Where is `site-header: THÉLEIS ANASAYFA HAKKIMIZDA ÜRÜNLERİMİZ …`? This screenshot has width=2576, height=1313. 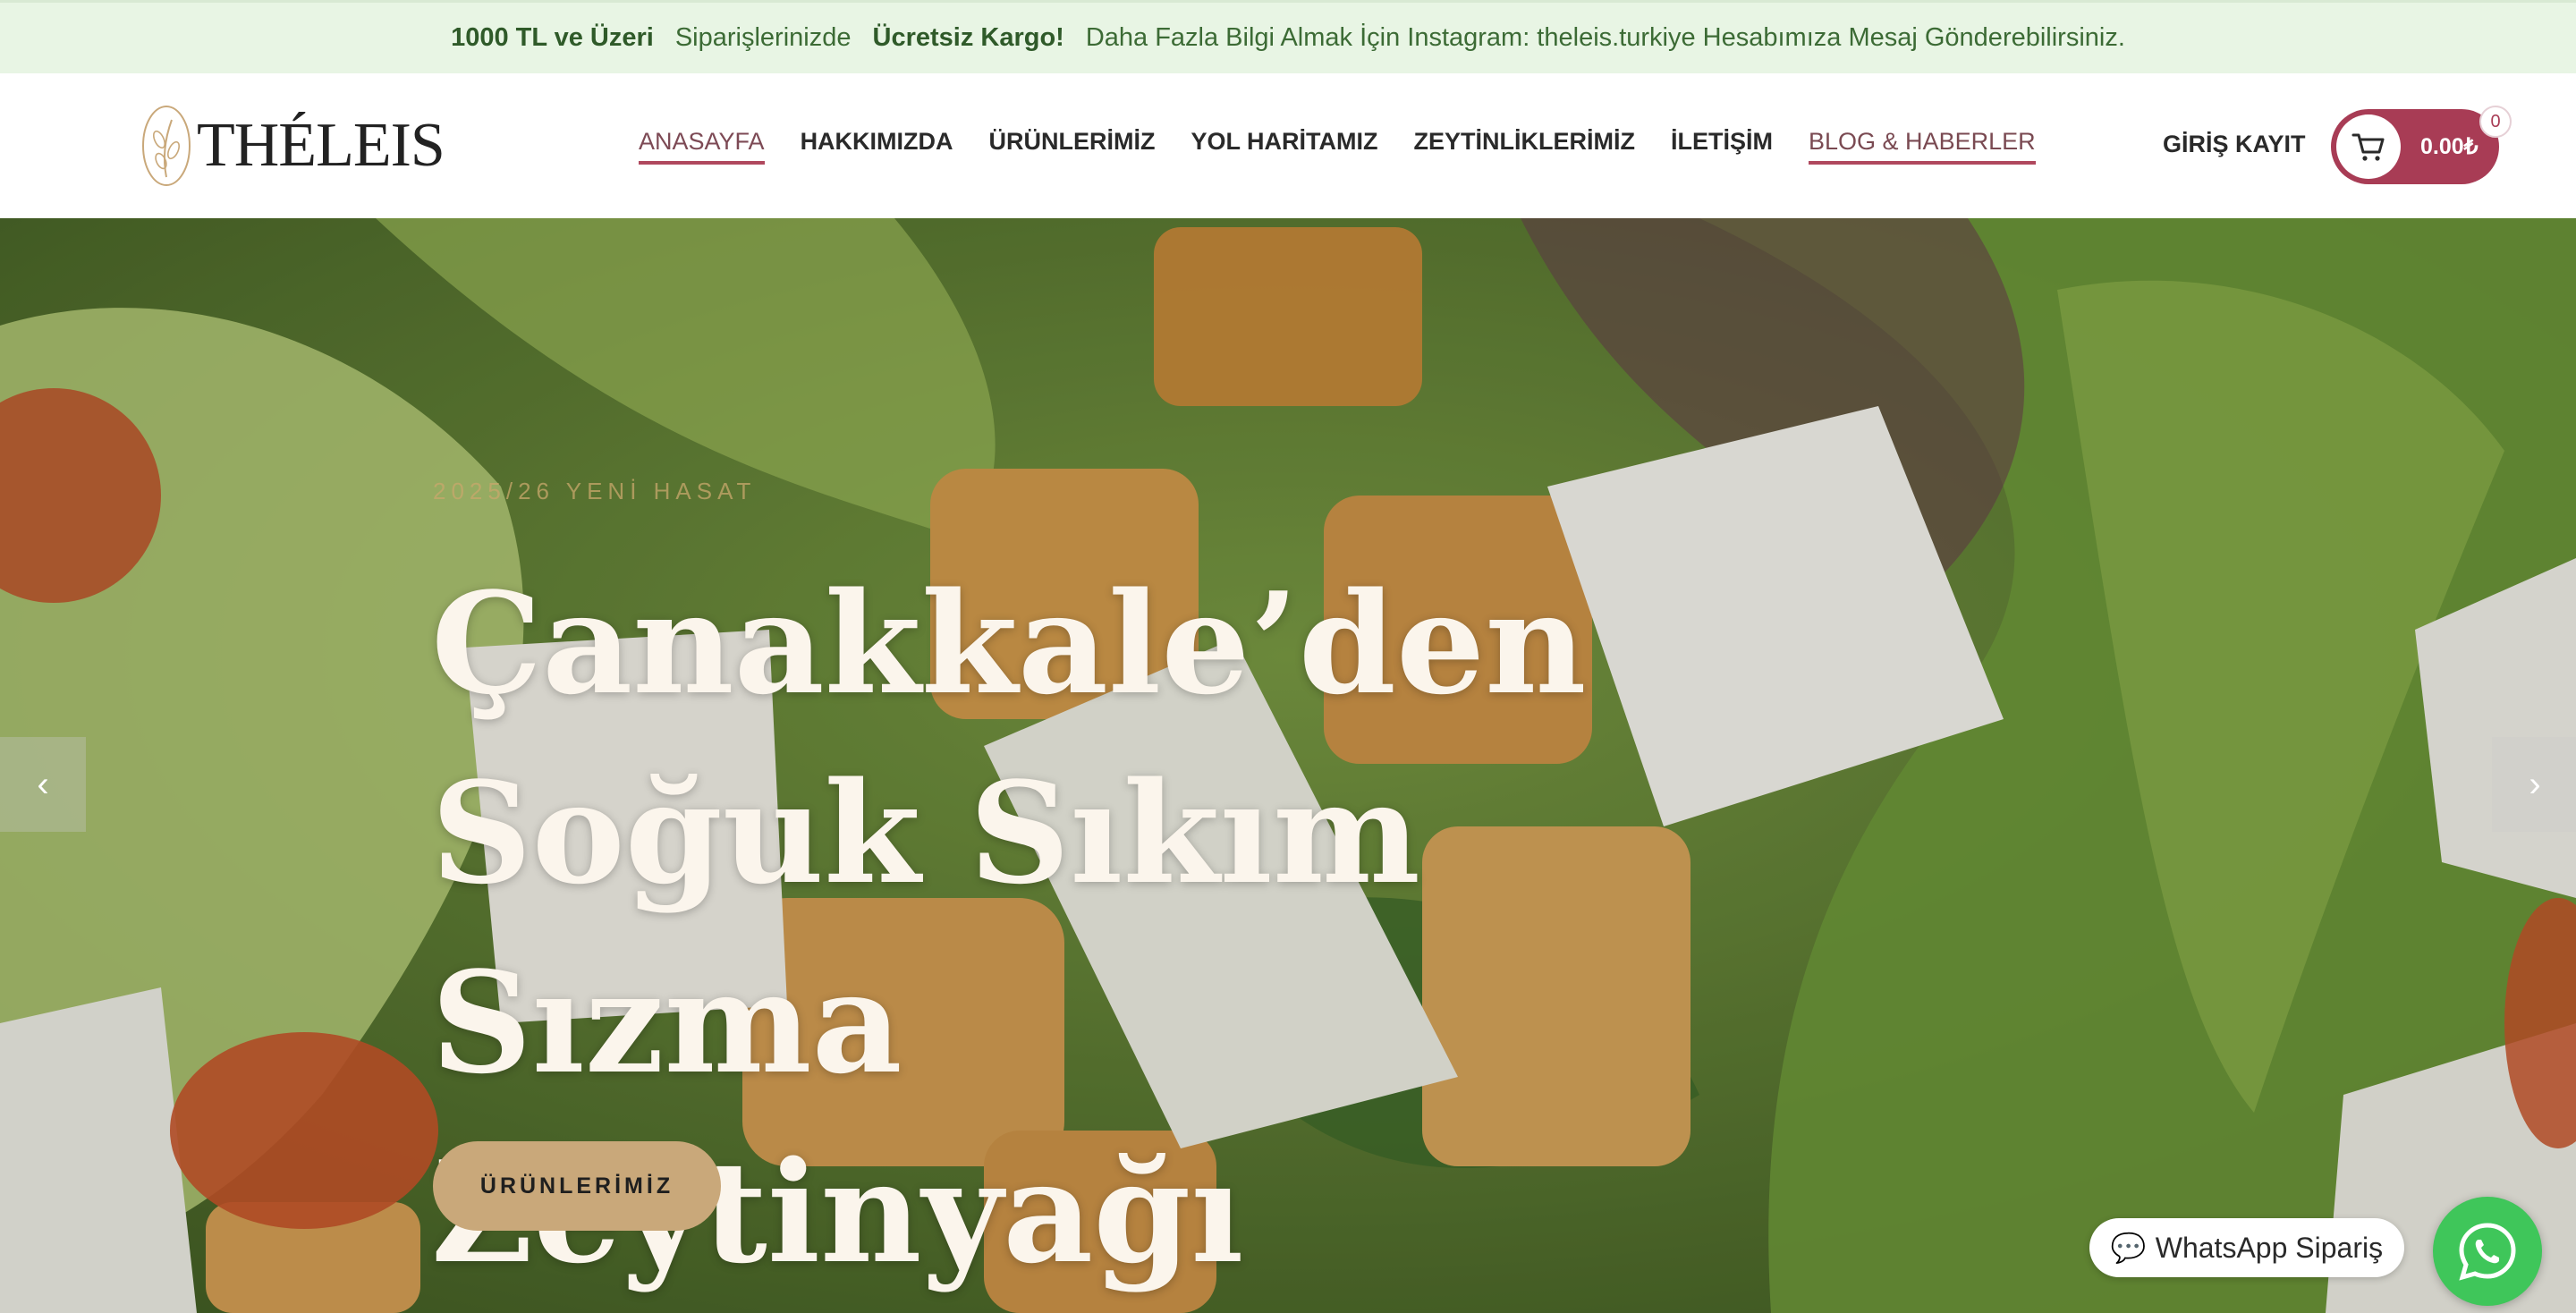 site-header: THÉLEIS ANASAYFA HAKKIMIZDA ÜRÜNLERİMİZ … is located at coordinates (1288, 145).